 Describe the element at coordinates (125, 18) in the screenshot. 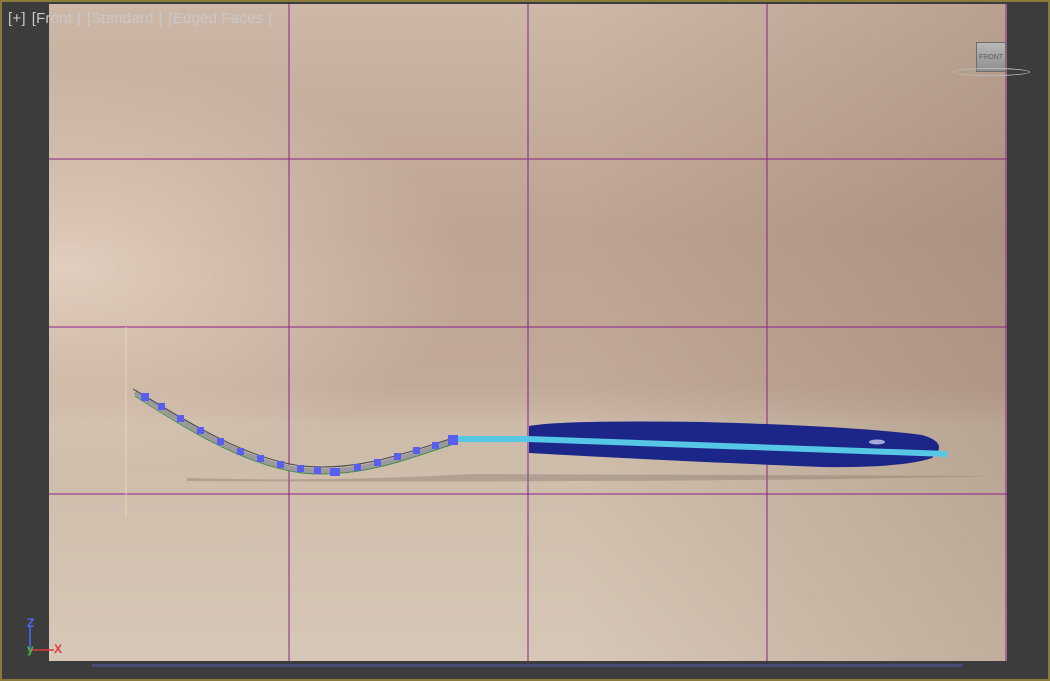

I see `viewport-shading-menu: [Standard ]` at that location.